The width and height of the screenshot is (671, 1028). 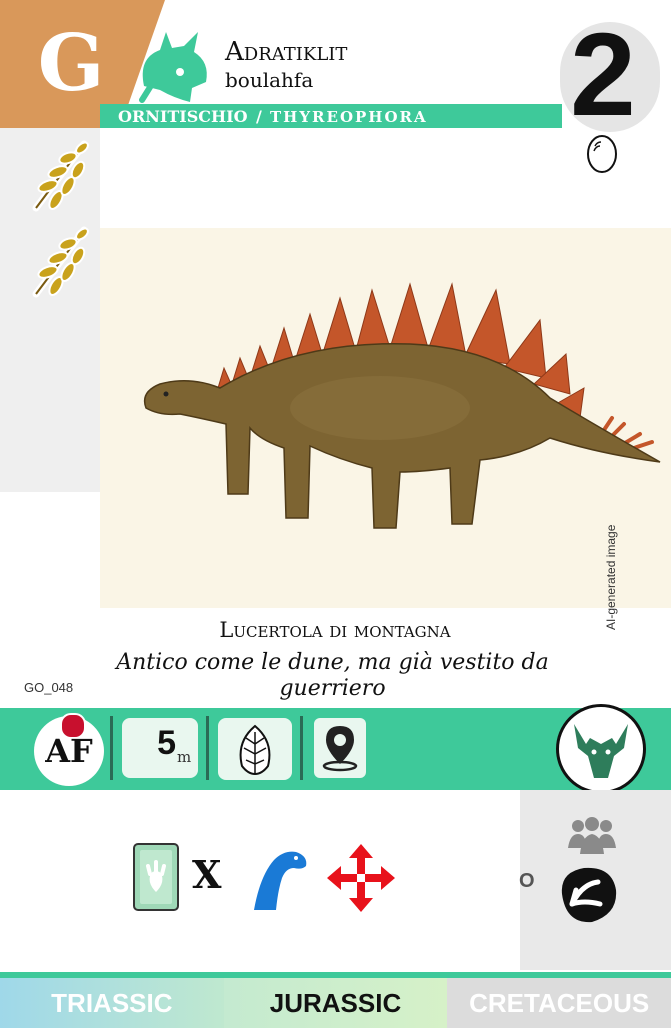 What do you see at coordinates (156, 877) in the screenshot?
I see `footprint-card-icon` at bounding box center [156, 877].